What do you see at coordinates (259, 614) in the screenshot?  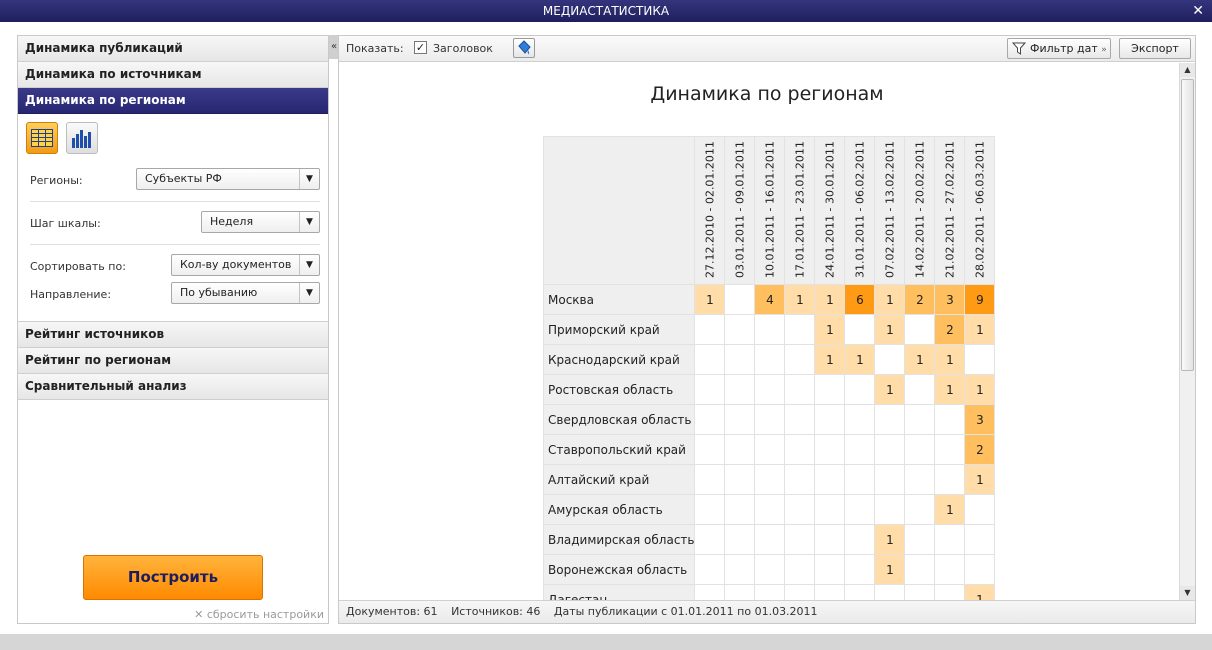 I see `reset-settings-link: ✕ сбросить настройки` at bounding box center [259, 614].